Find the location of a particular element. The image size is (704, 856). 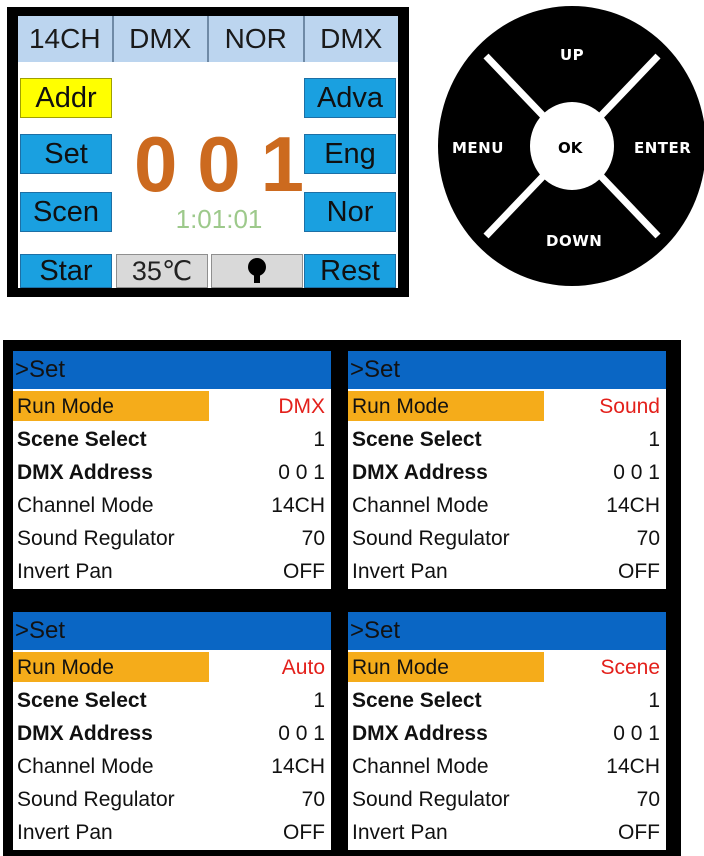

lamp-status is located at coordinates (257, 271).